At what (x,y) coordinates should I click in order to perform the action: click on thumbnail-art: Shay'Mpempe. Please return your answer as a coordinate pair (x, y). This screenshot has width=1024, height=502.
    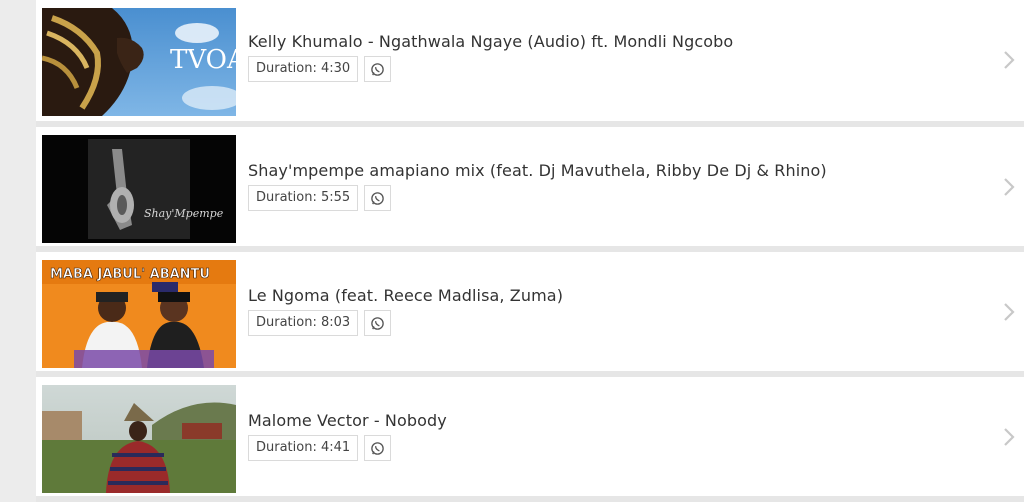
    Looking at the image, I should click on (139, 189).